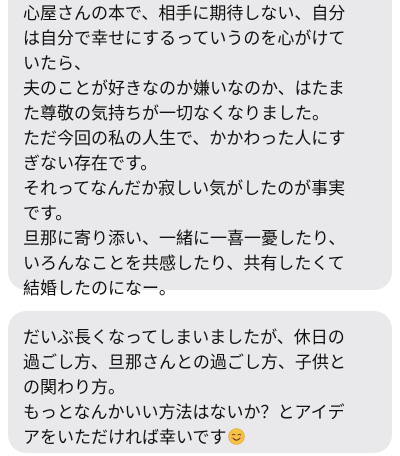  Describe the element at coordinates (125, 438) in the screenshot. I see `message-line-text: アをいただければ幸いです` at that location.